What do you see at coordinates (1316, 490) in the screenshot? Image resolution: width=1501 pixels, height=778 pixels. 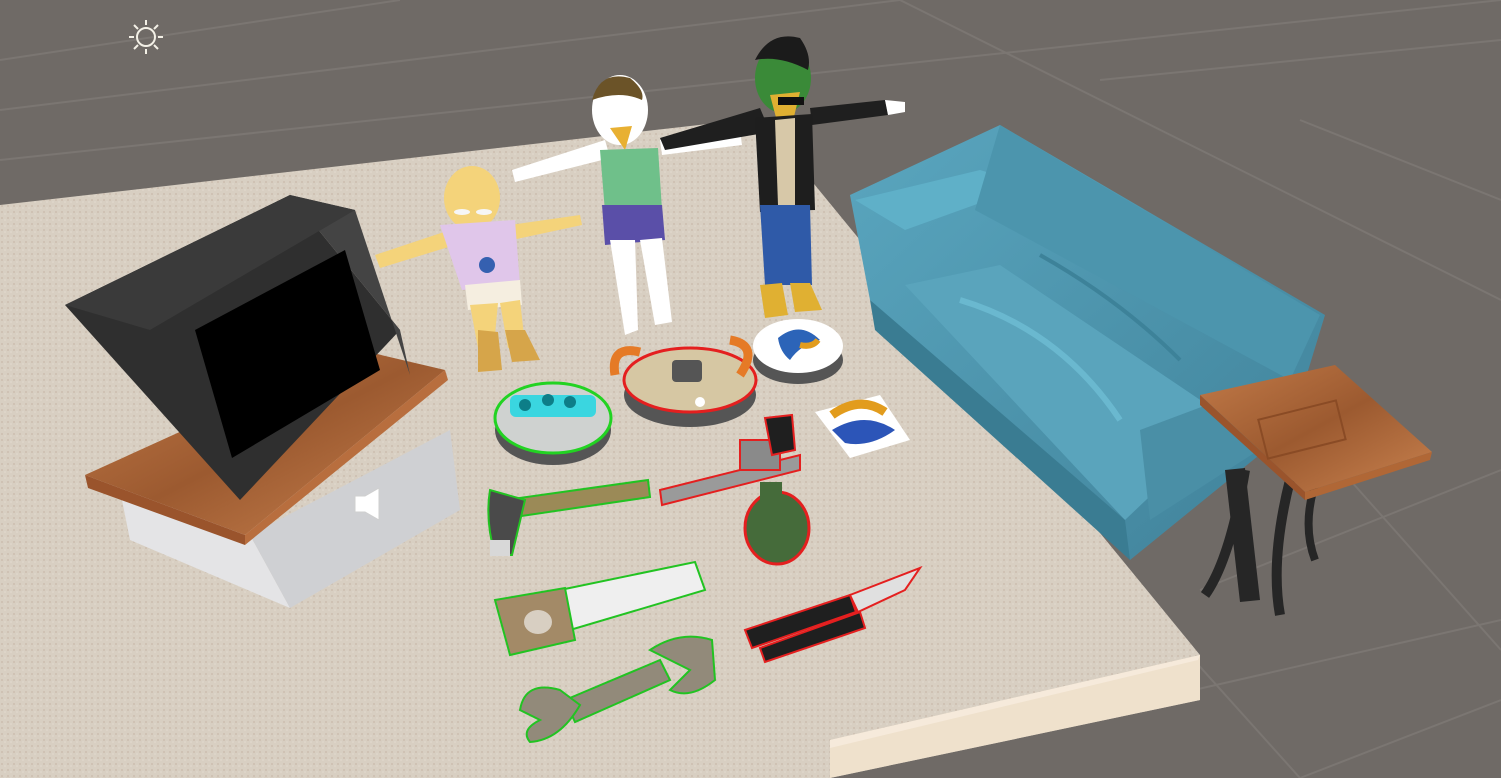 I see `side-table` at bounding box center [1316, 490].